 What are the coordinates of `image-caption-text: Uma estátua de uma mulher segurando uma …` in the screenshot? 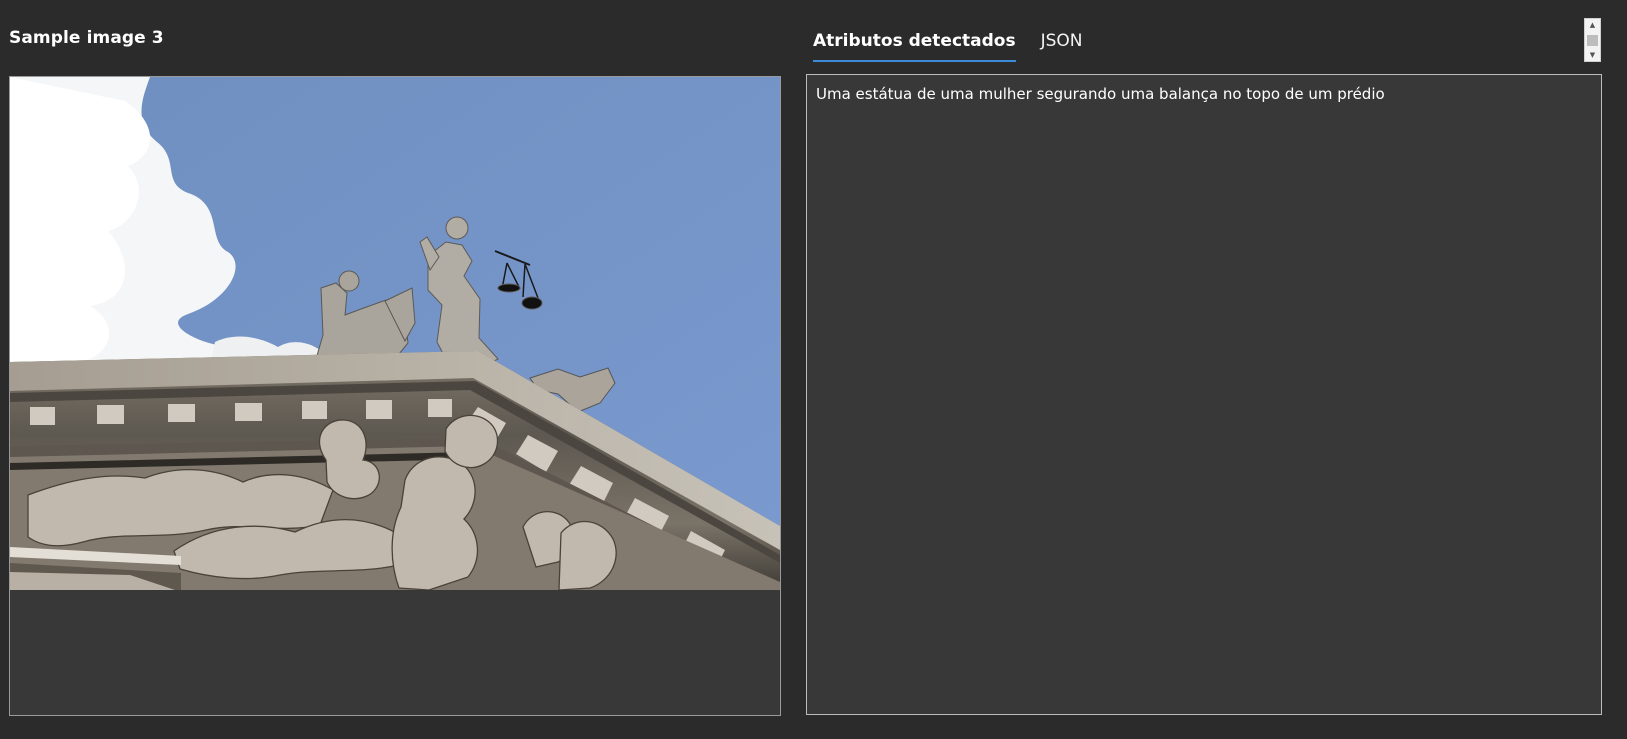 It's located at (1100, 94).